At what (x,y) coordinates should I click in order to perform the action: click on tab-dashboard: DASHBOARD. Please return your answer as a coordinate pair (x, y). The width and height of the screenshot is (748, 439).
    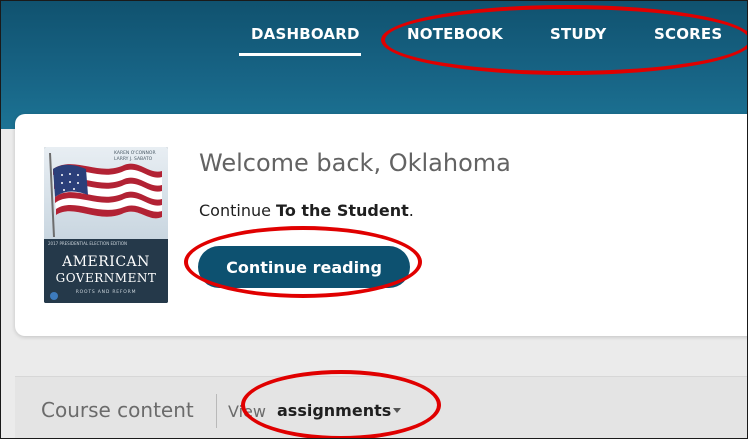
    Looking at the image, I should click on (305, 34).